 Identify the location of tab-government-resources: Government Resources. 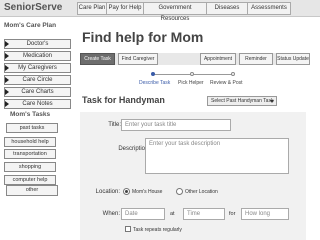
(175, 12).